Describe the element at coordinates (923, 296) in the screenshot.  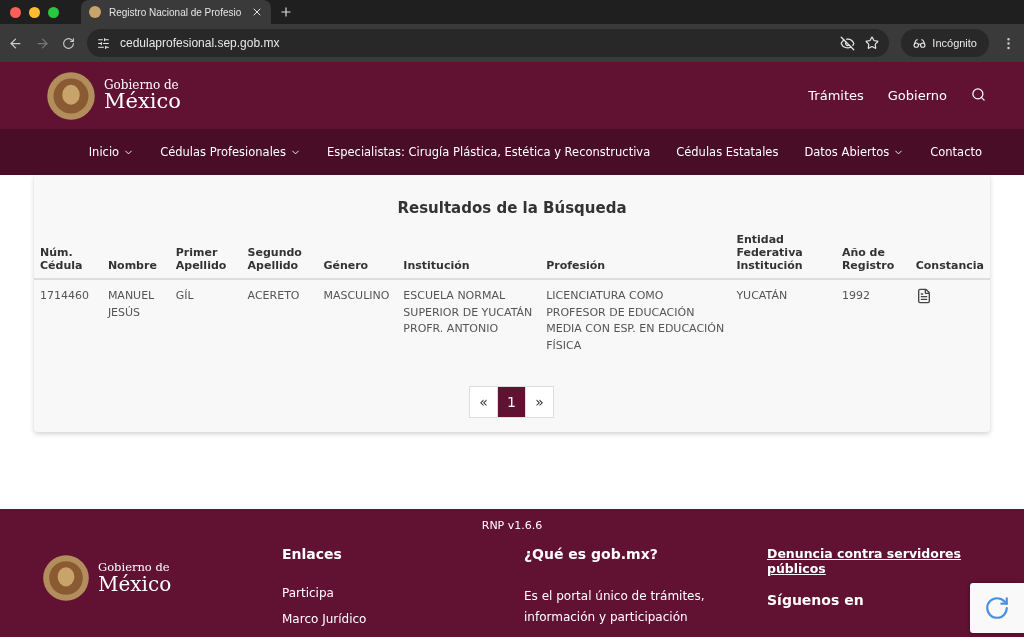
I see `pdf-document-icon` at that location.